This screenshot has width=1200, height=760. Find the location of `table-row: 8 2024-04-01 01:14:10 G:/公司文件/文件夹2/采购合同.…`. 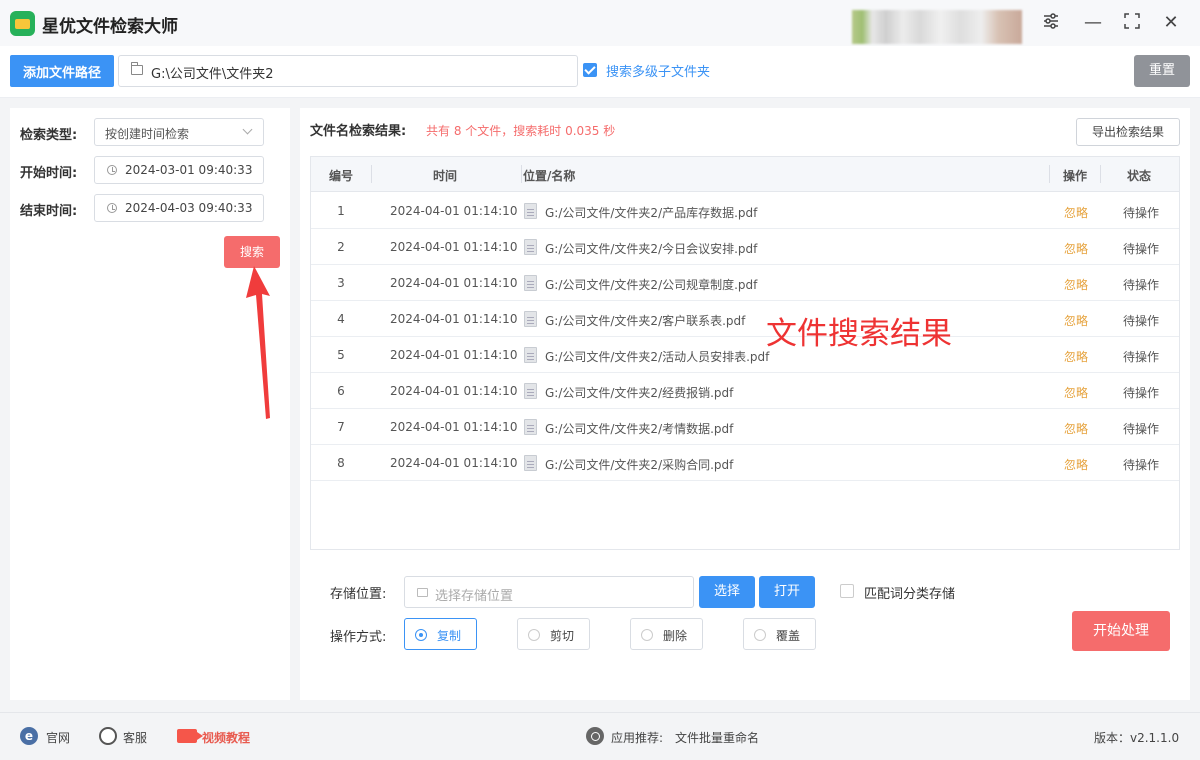

table-row: 8 2024-04-01 01:14:10 G:/公司文件/文件夹2/采购合同.… is located at coordinates (745, 463).